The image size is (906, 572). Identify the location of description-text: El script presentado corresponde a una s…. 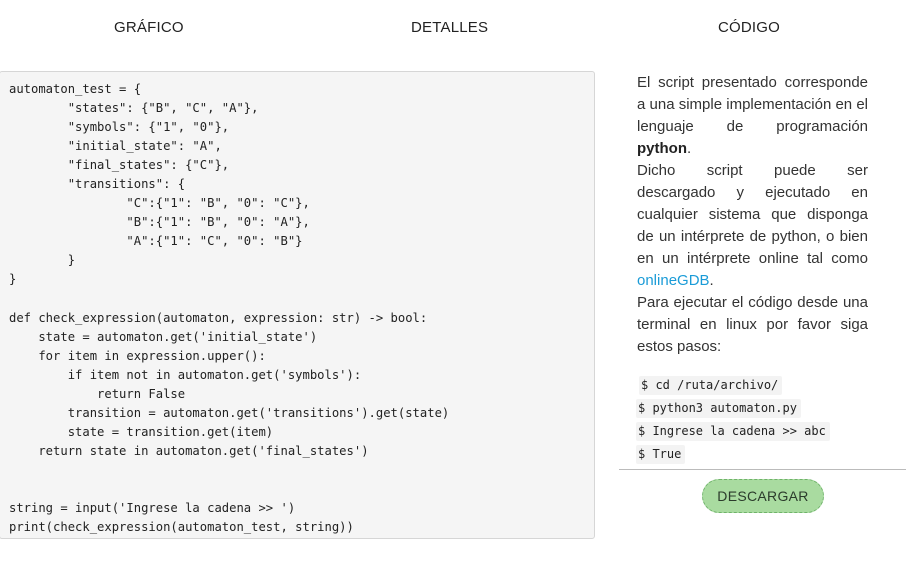
(752, 104).